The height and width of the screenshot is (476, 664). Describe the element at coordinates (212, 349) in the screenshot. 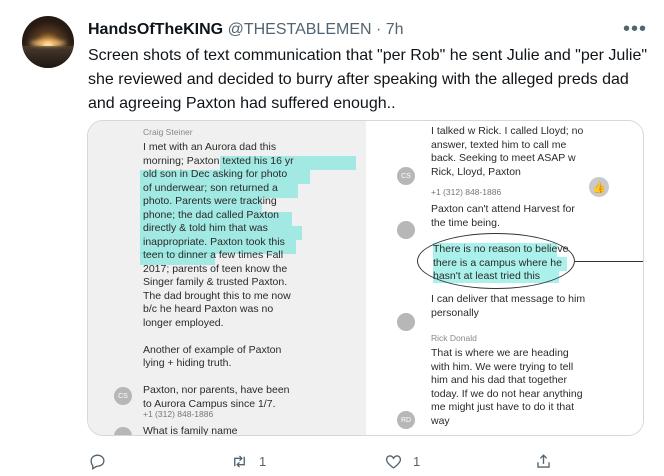

I see `message-line: Another of example of Paxton` at that location.